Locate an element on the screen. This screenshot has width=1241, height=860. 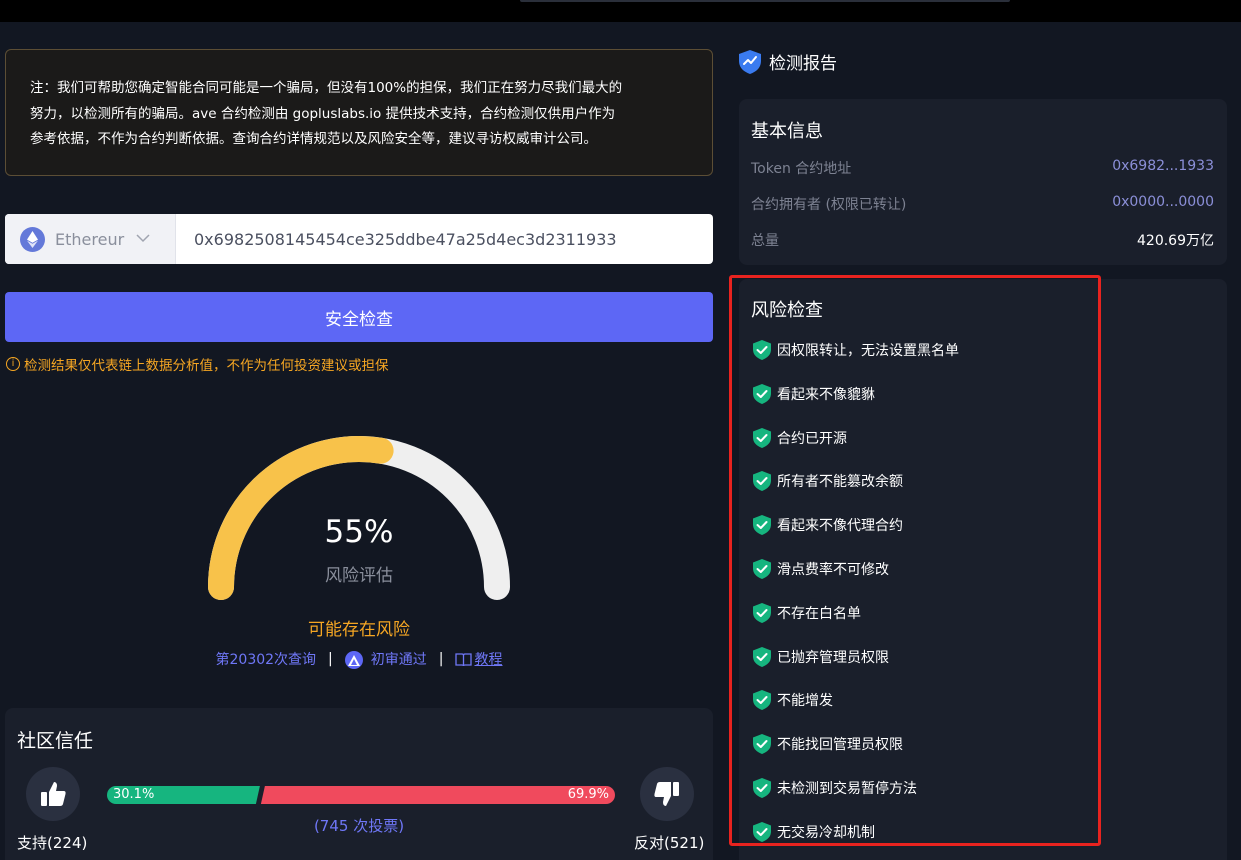
tutorial-text: 教程 is located at coordinates (488, 660).